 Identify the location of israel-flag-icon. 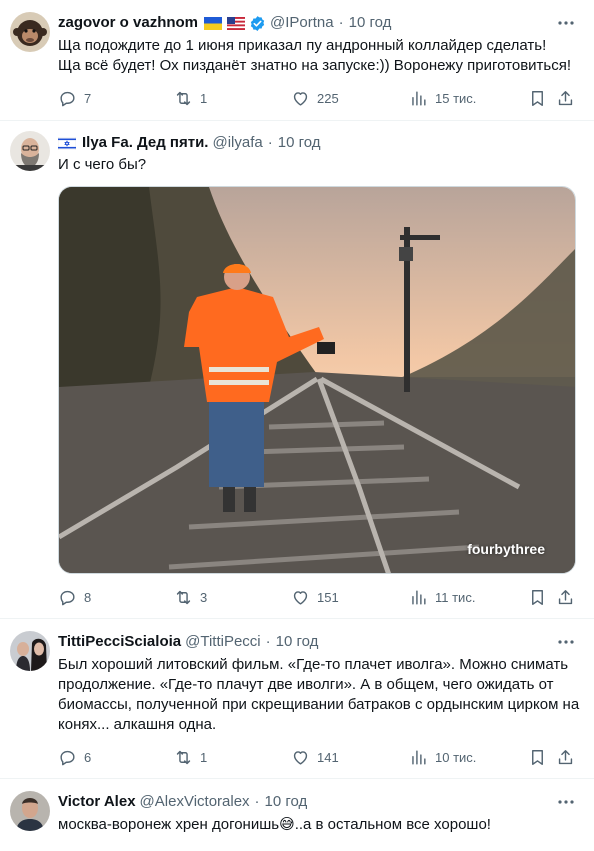
(67, 143).